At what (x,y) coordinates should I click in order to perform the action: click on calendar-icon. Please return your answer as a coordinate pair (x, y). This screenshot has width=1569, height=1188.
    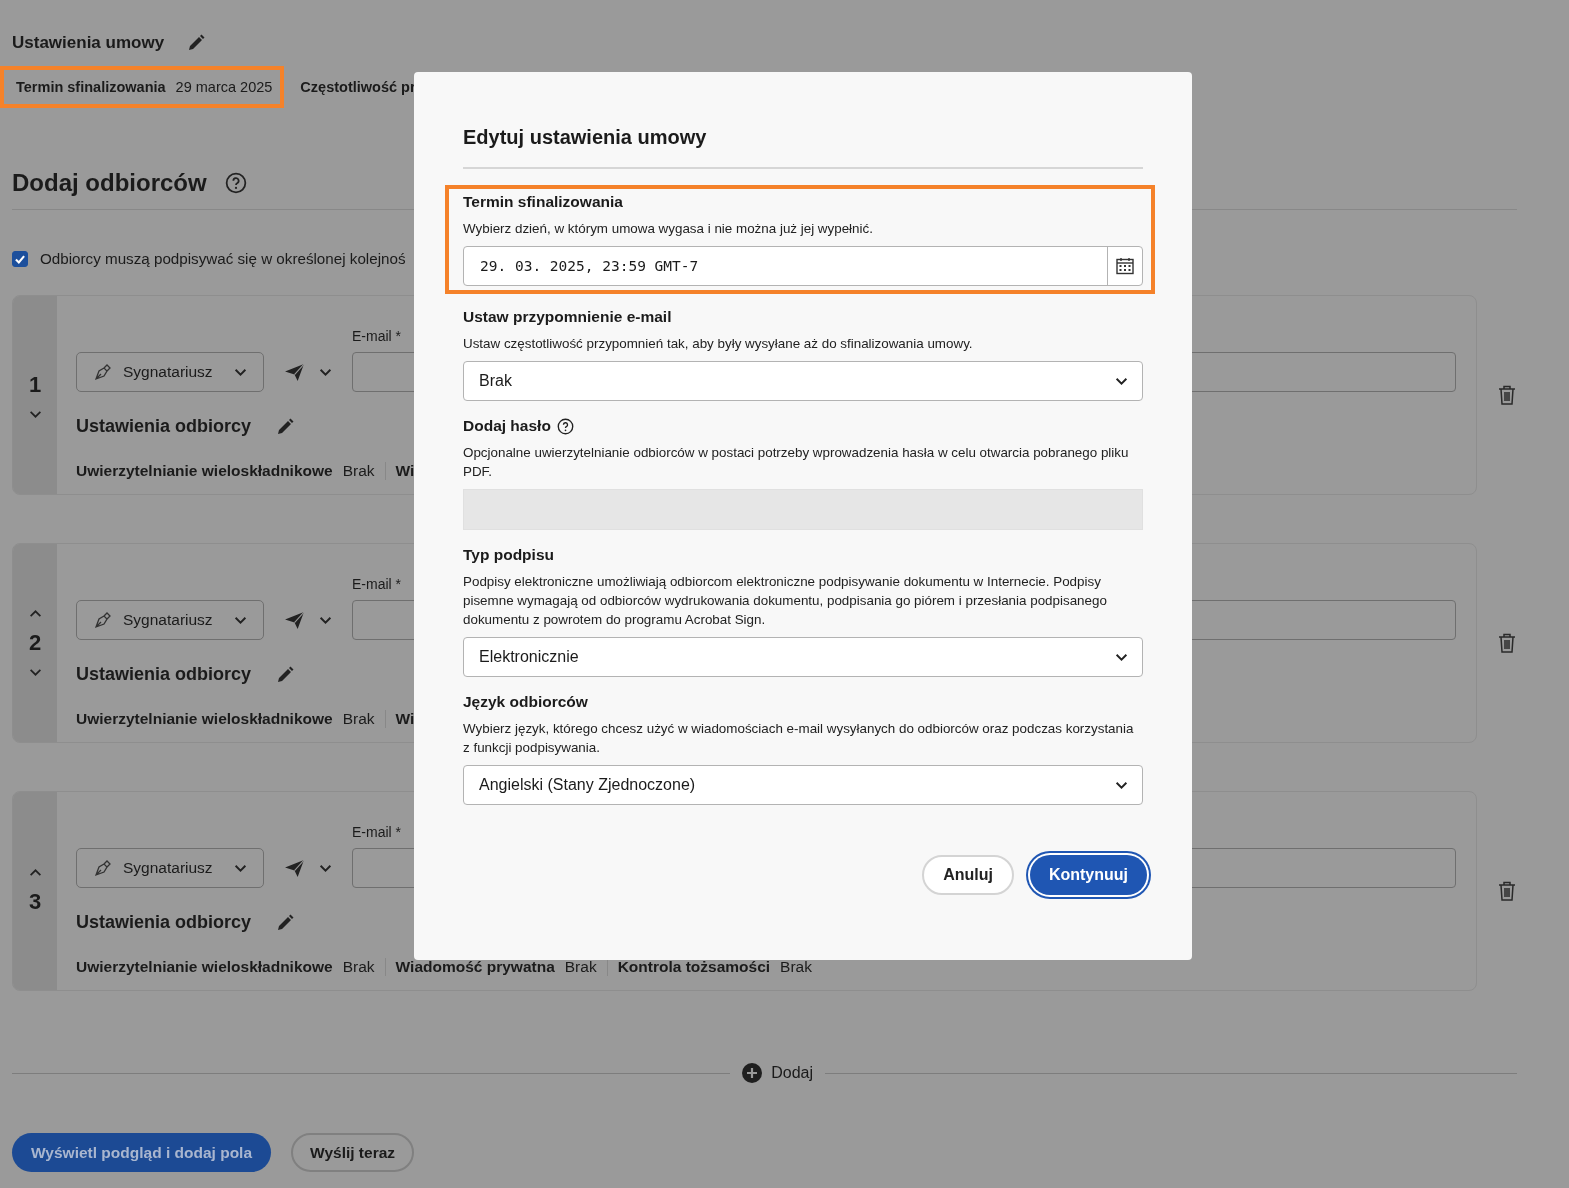
    Looking at the image, I should click on (1125, 266).